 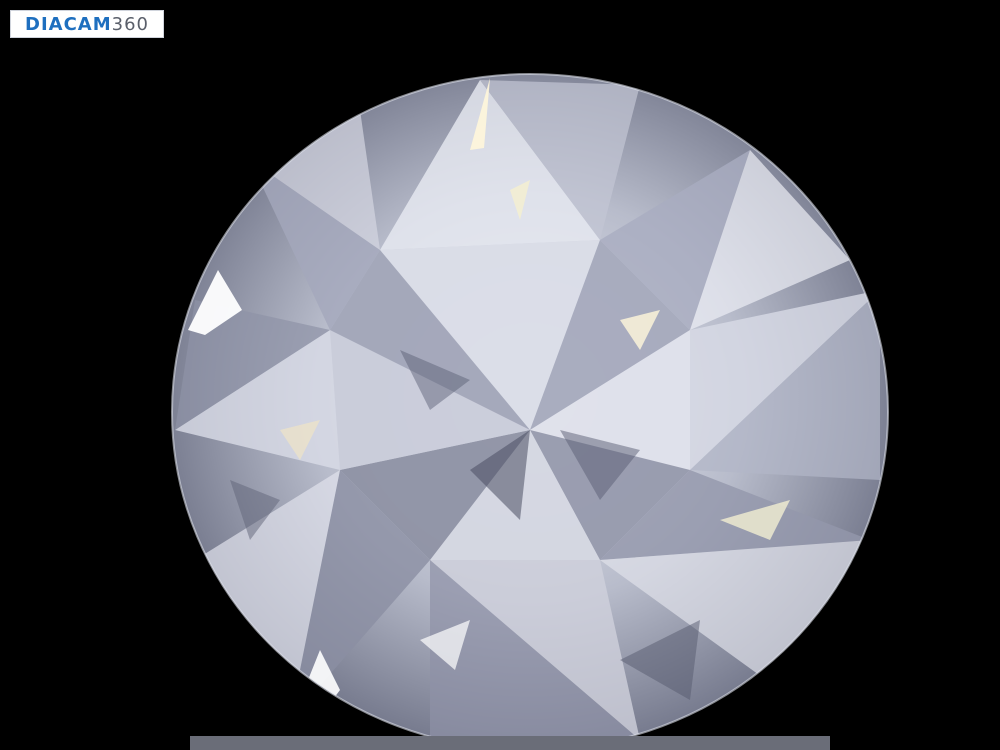 I want to click on diacam-logo: DIACAM360, so click(x=87, y=24).